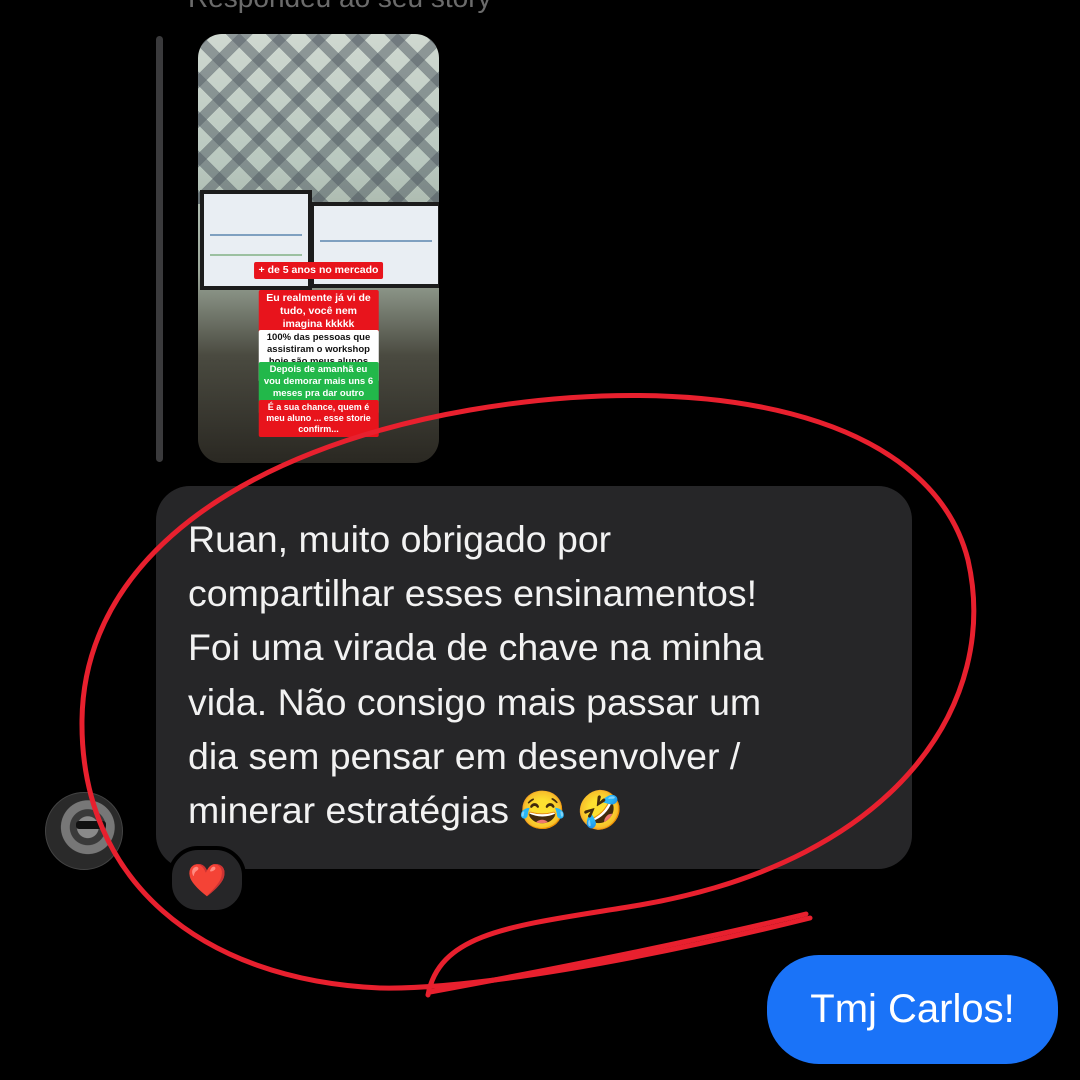 The image size is (1080, 1080). I want to click on story-wall-pattern, so click(318, 119).